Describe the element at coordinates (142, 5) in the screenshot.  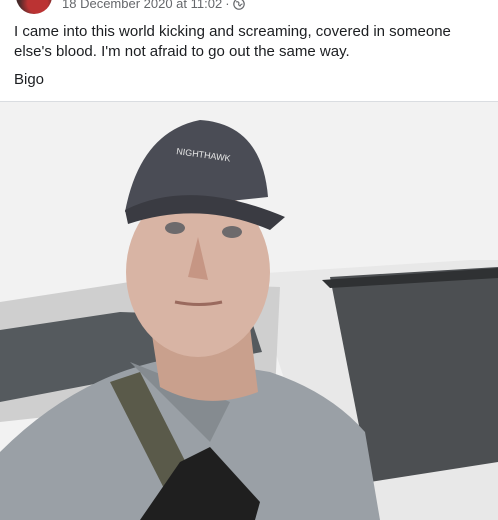
I see `post-date: 18 December 2020 at 11:02` at that location.